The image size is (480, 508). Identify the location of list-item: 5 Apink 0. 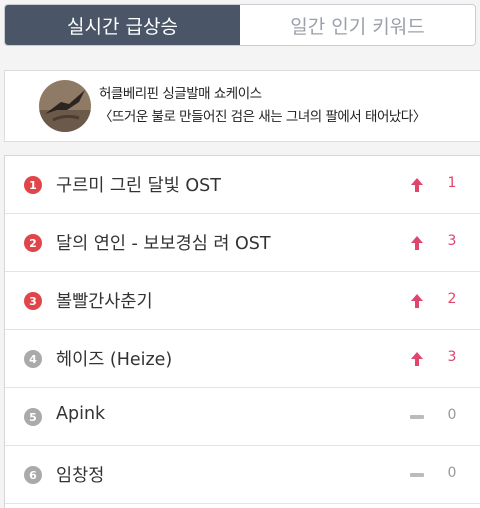
(242, 417).